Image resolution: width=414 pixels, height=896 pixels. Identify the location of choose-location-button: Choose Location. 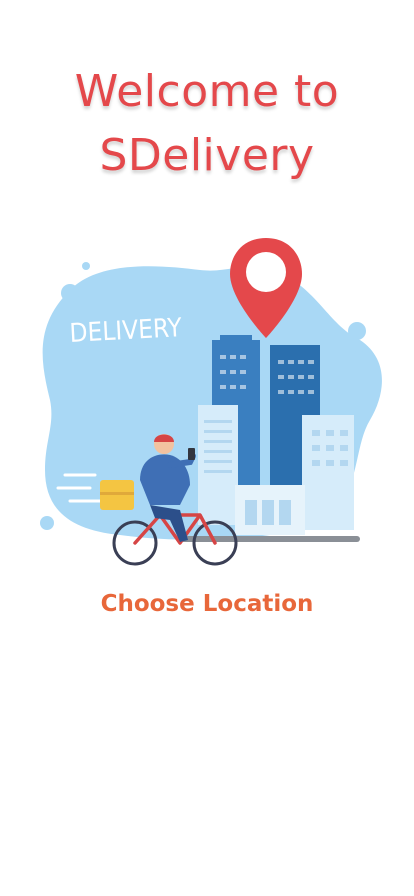
(207, 604).